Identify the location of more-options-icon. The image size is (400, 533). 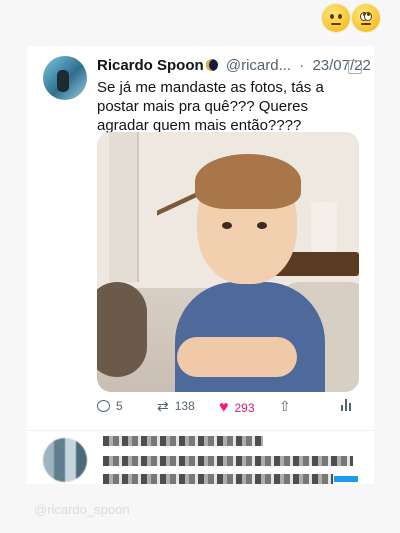
(355, 67).